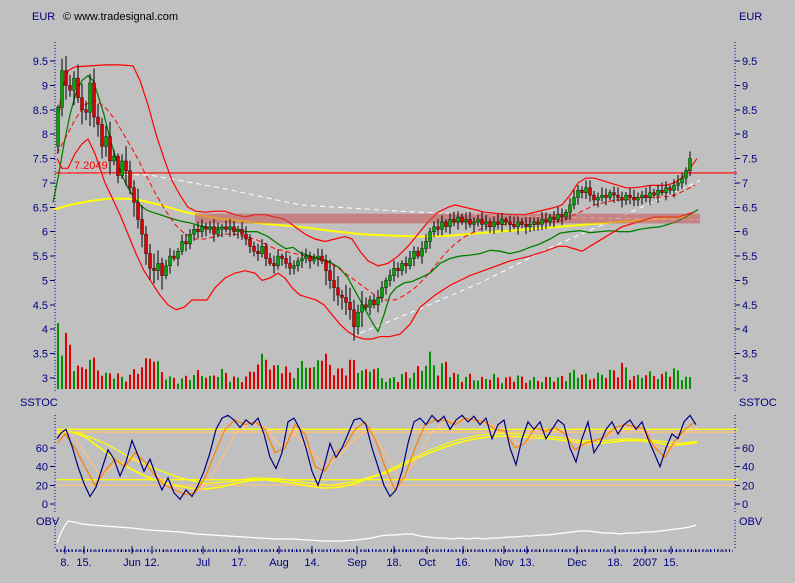 The image size is (795, 583). What do you see at coordinates (526, 563) in the screenshot?
I see `date-tick-label: 13.` at bounding box center [526, 563].